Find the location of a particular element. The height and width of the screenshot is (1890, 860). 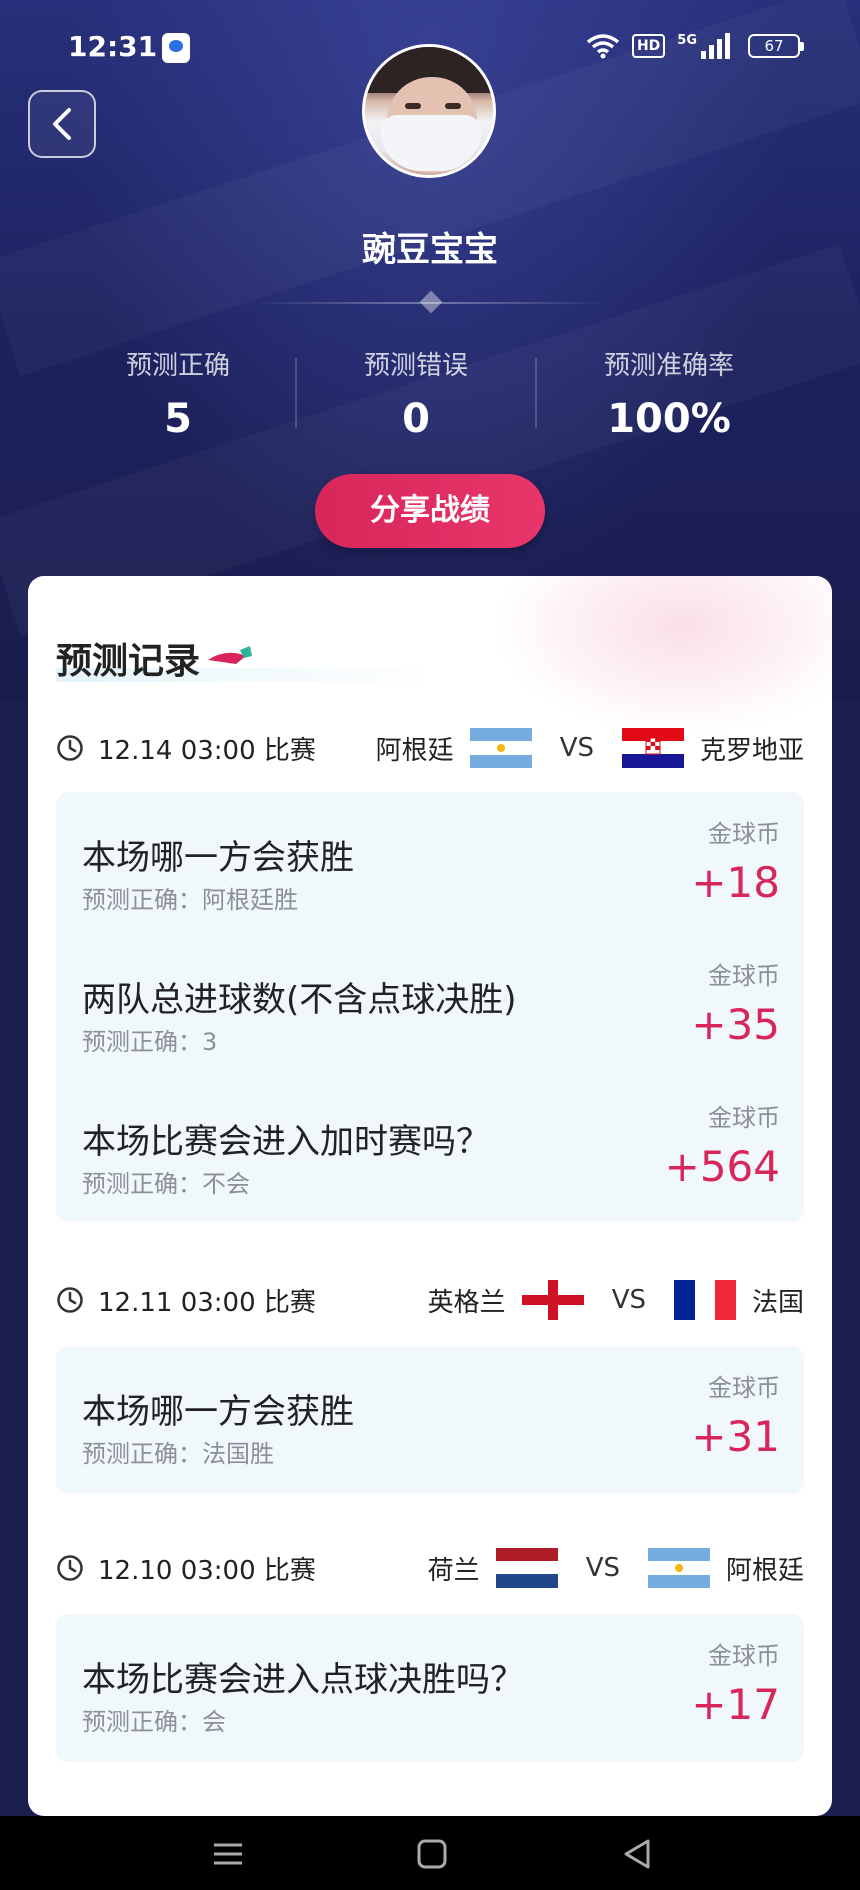

coin-reward: +18 is located at coordinates (735, 882).